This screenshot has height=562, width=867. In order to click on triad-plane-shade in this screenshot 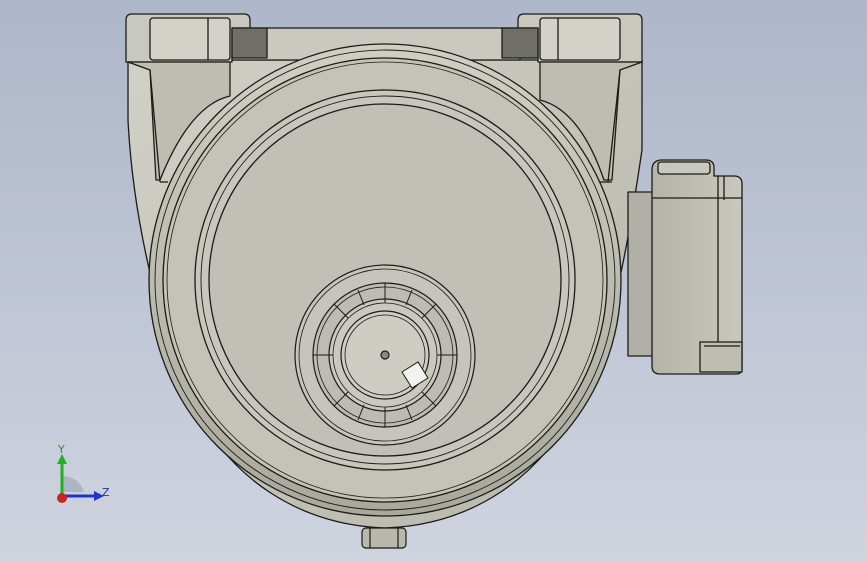, I will do `click(73, 483)`.